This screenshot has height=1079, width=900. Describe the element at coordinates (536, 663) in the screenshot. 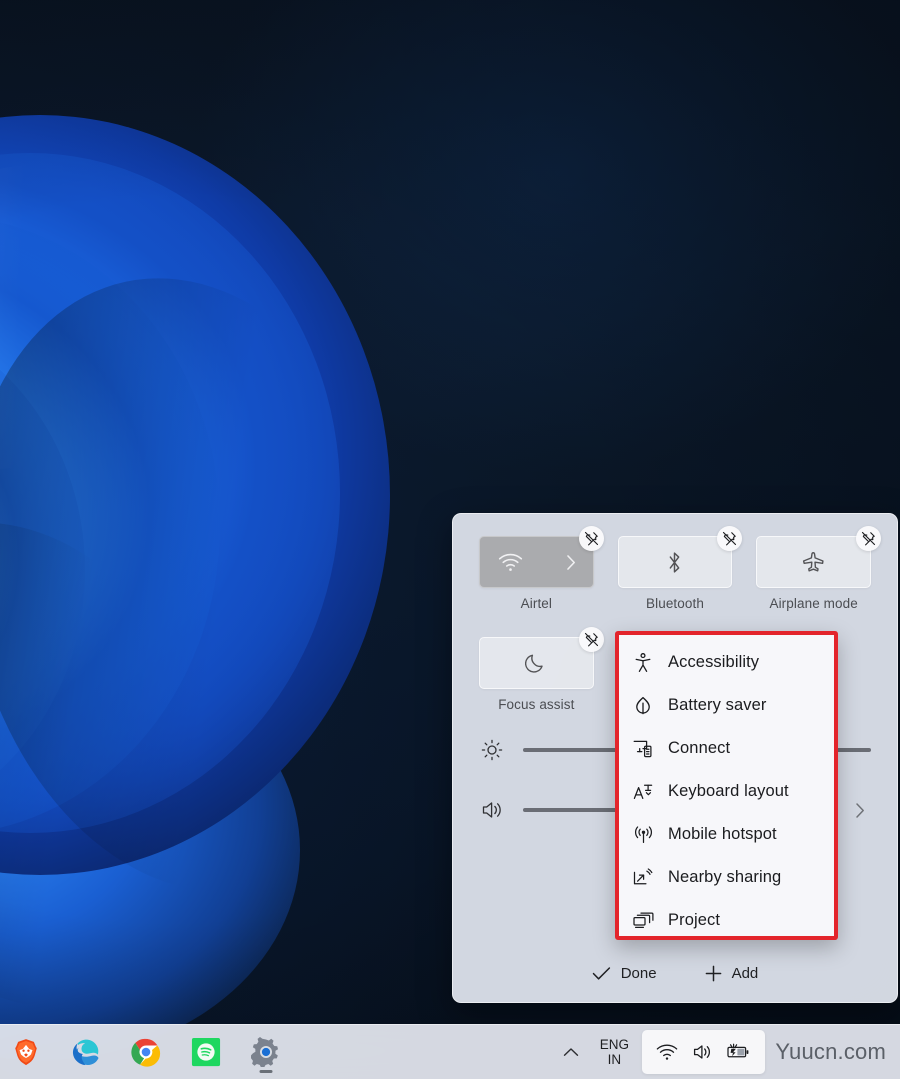

I see `moon-icon` at that location.